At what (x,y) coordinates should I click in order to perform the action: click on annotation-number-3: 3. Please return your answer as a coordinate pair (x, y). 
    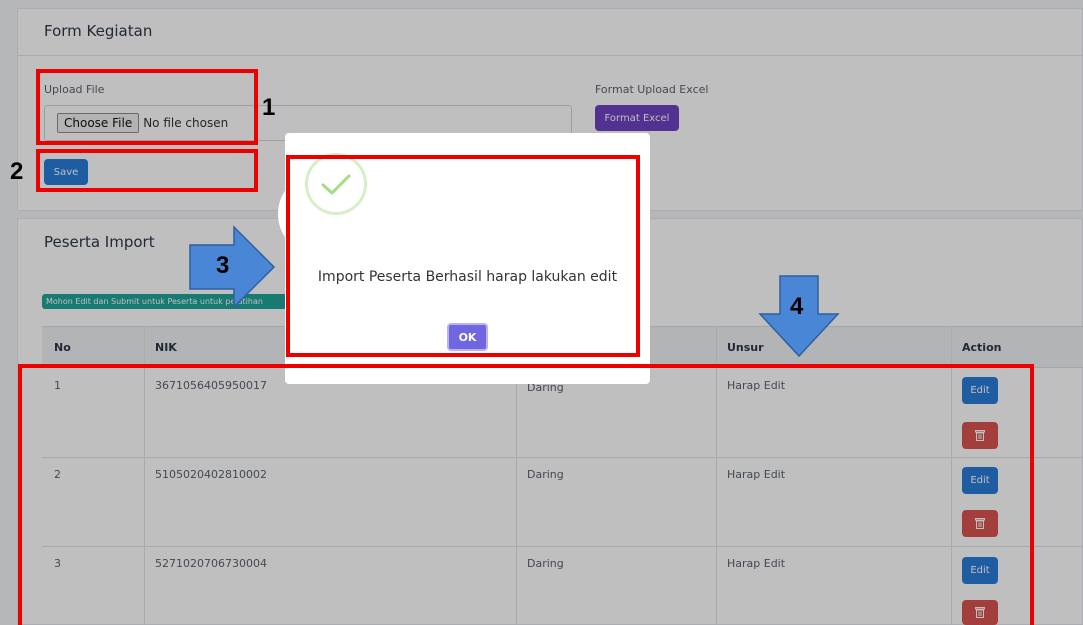
    Looking at the image, I should click on (223, 265).